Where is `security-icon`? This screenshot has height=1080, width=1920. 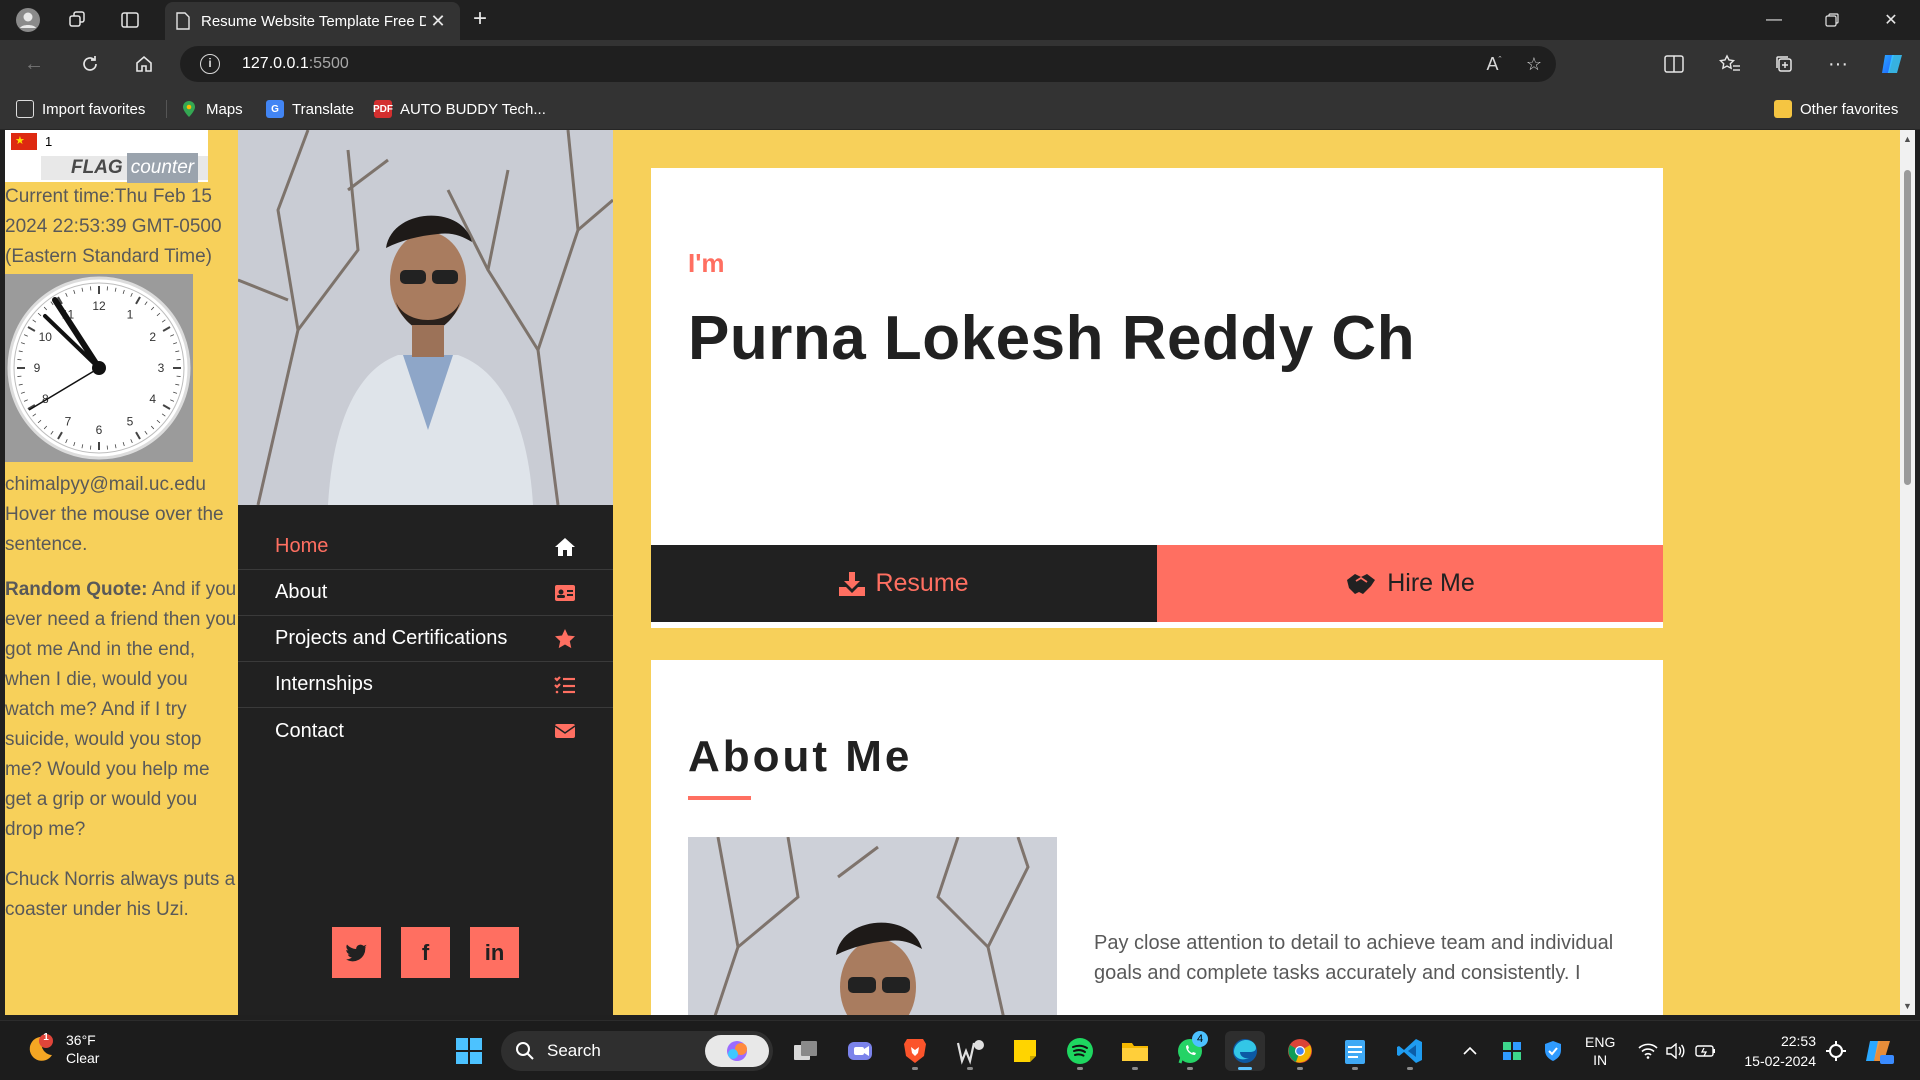
security-icon is located at coordinates (1553, 1050).